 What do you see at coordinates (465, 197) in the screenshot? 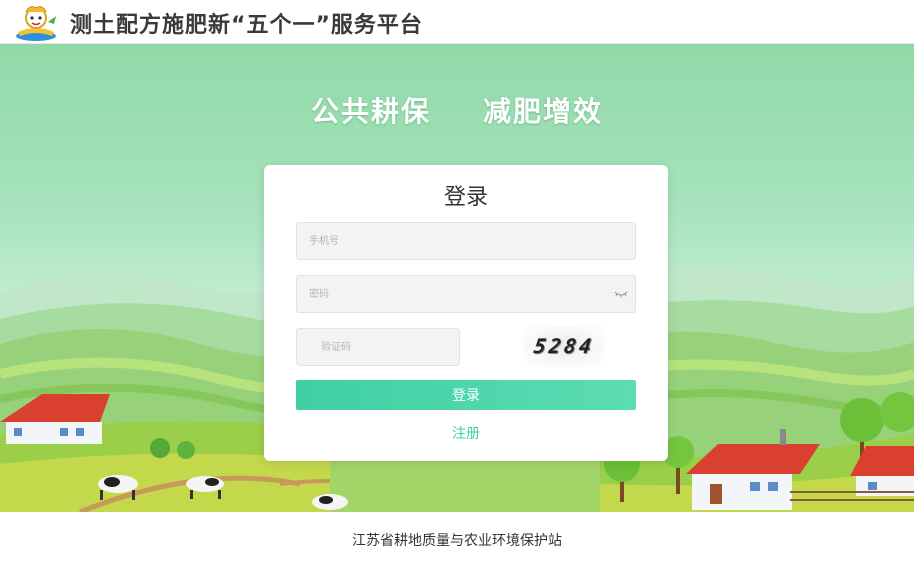
I see `login-title: 登录` at bounding box center [465, 197].